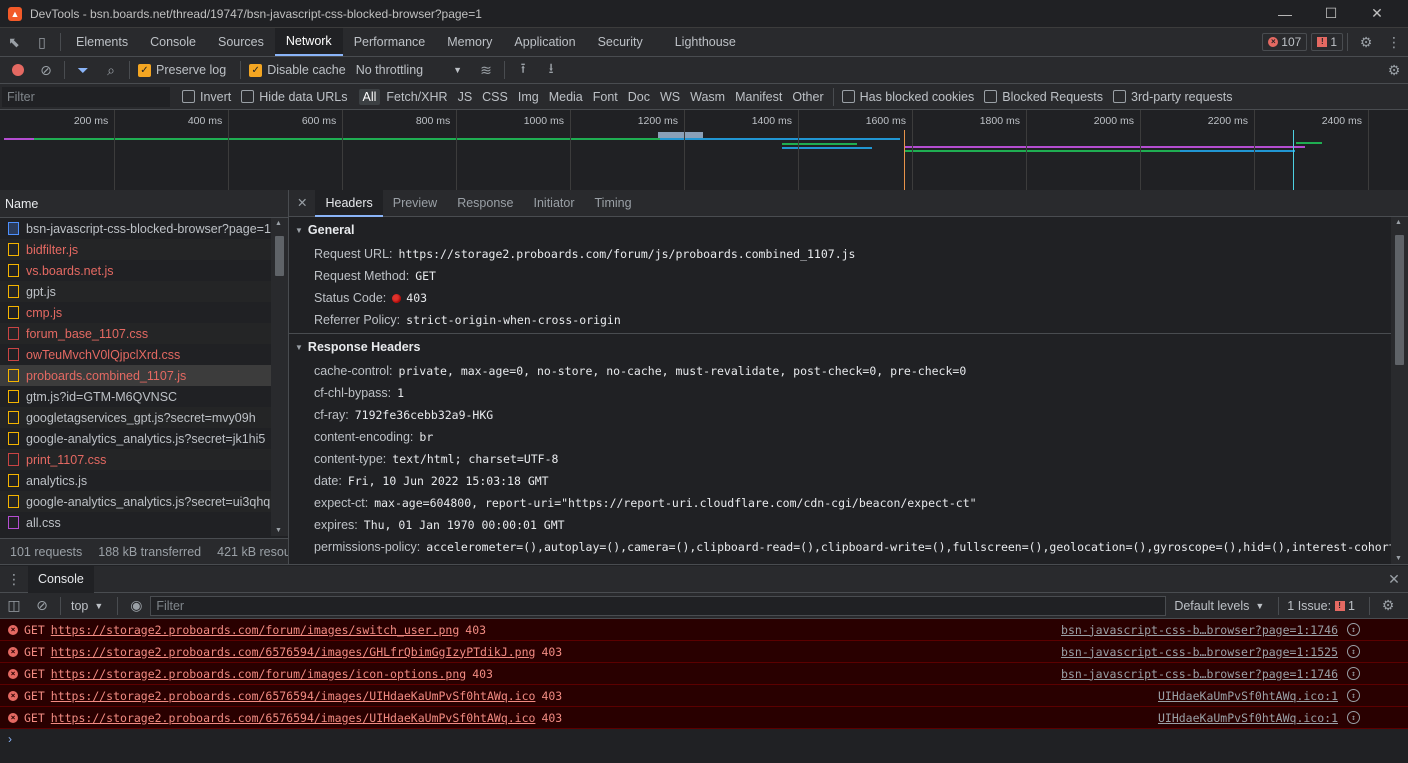 The width and height of the screenshot is (1408, 763). What do you see at coordinates (1331, 13) in the screenshot?
I see `maximize-icon: ☐` at bounding box center [1331, 13].